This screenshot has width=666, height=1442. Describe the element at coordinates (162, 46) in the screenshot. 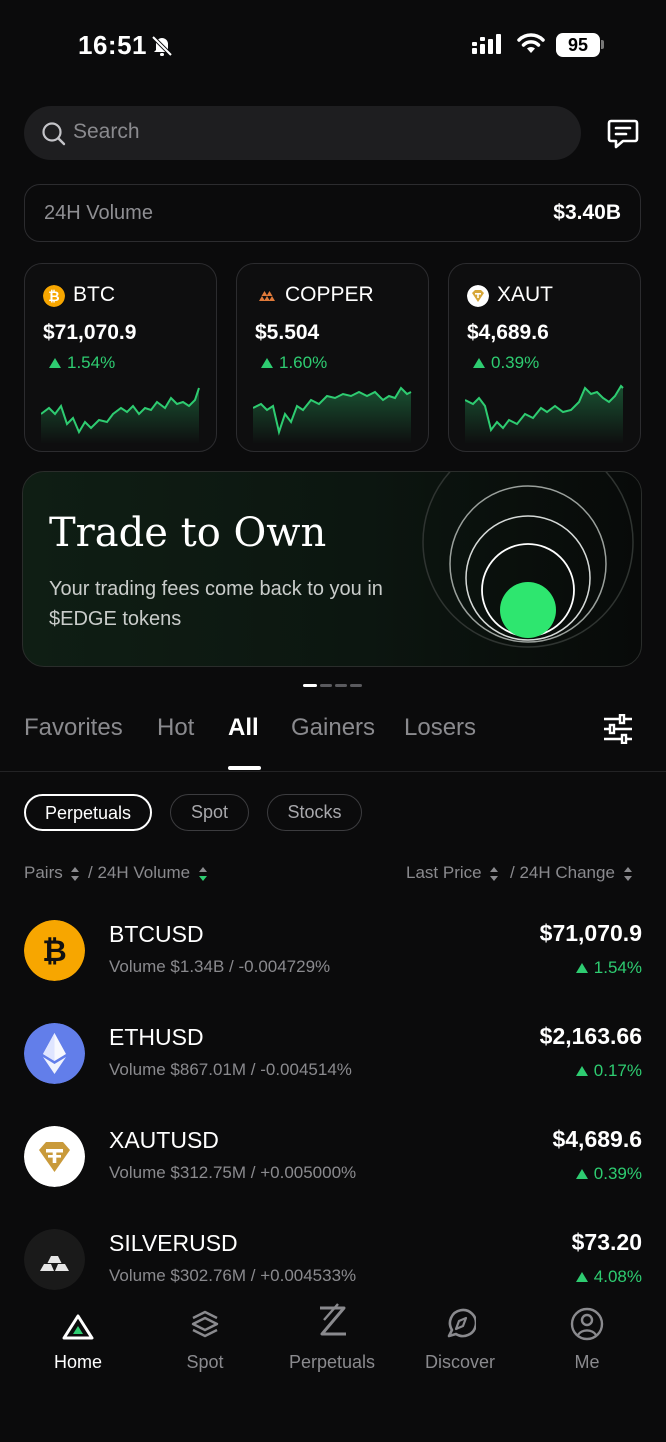

I see `bell-muted-icon` at that location.